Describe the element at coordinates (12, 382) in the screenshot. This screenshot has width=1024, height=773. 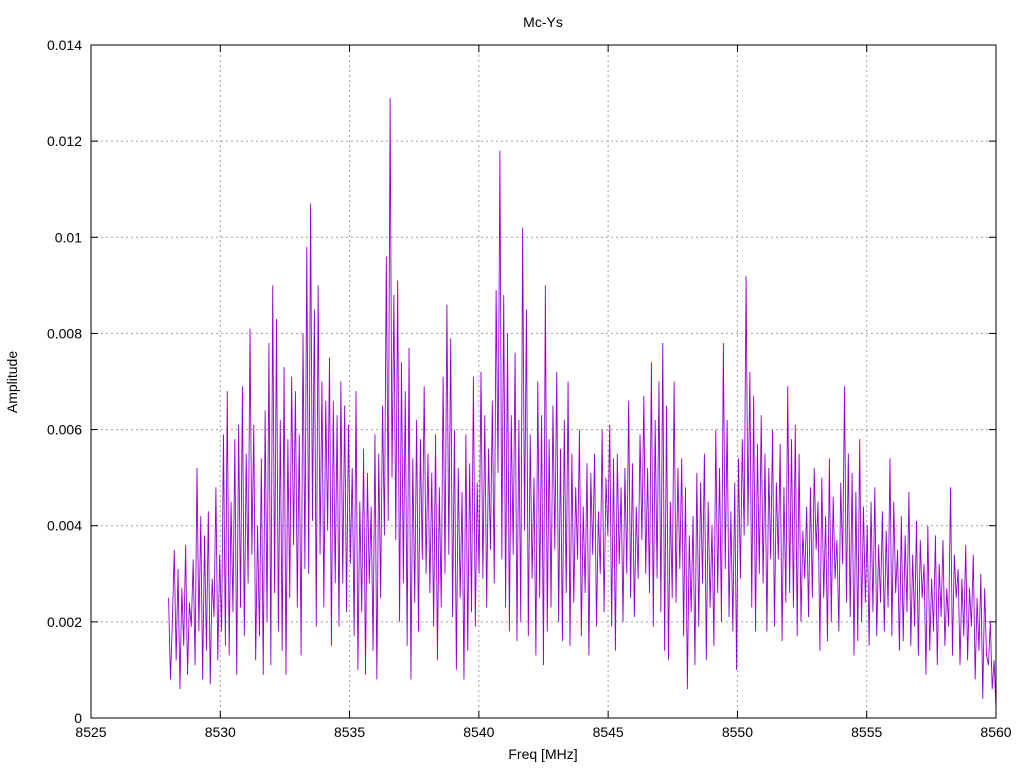
I see `y-axis-label: Amplitude` at that location.